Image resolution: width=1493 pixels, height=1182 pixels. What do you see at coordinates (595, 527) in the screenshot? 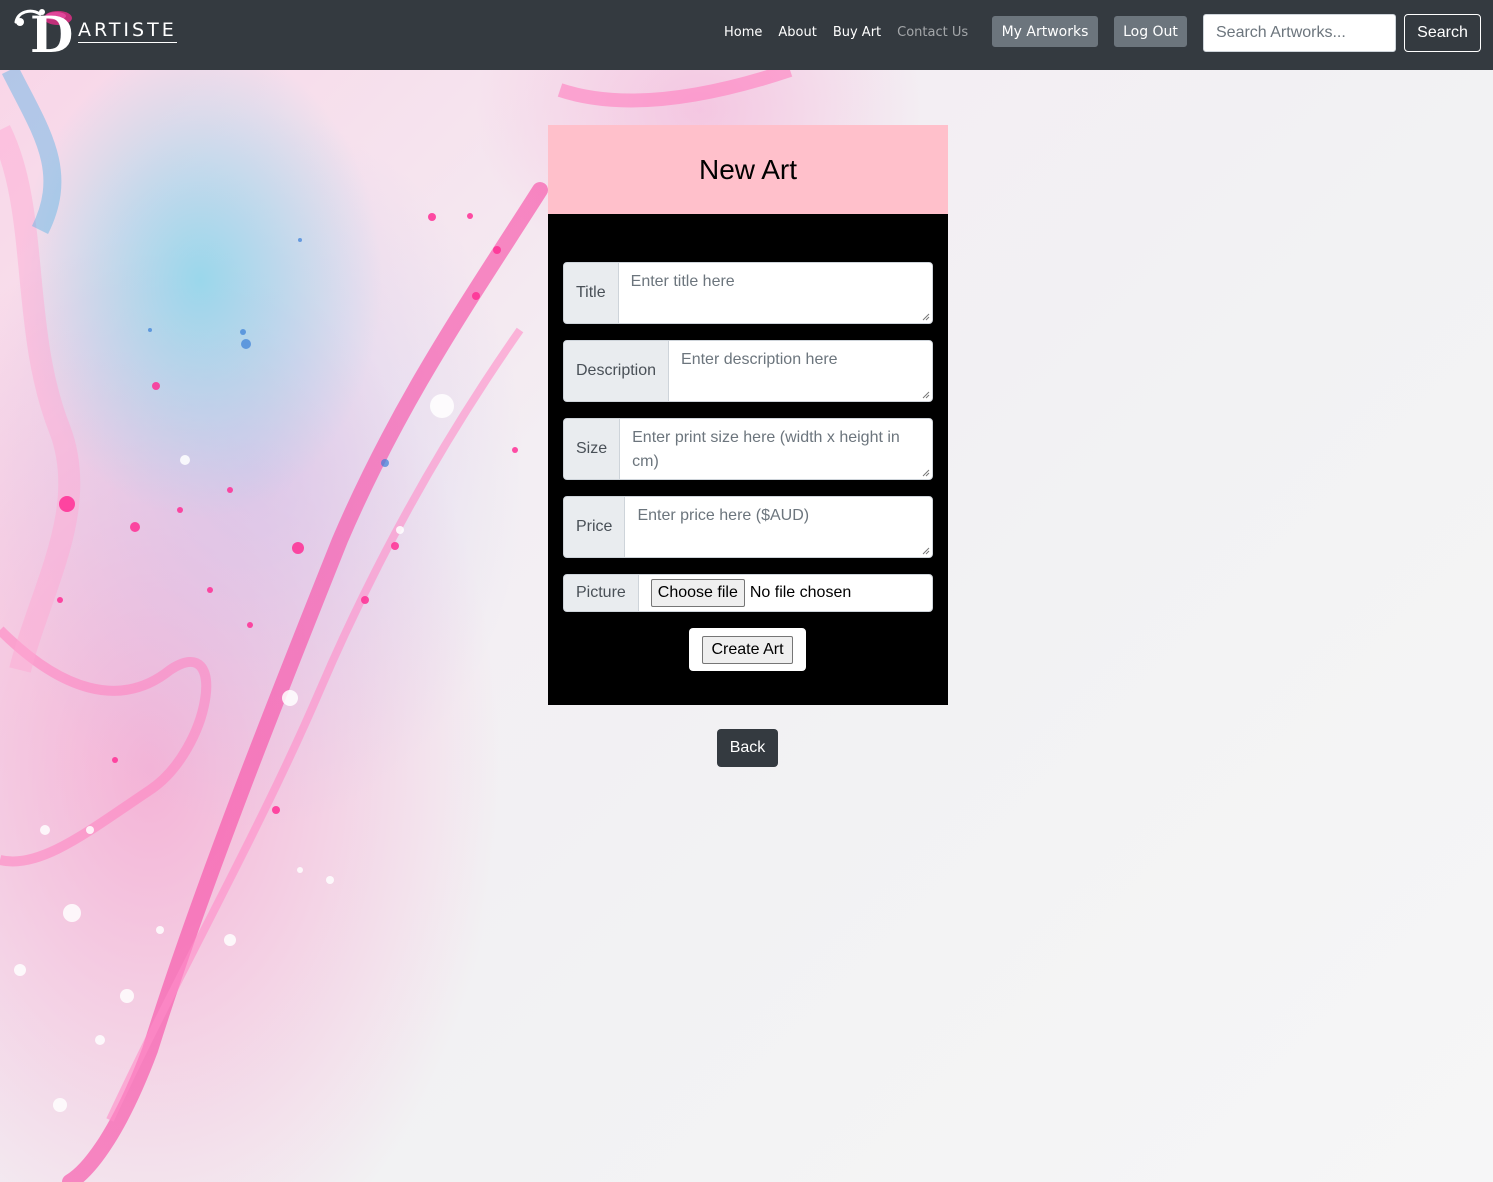
I see `price-label: Price` at bounding box center [595, 527].